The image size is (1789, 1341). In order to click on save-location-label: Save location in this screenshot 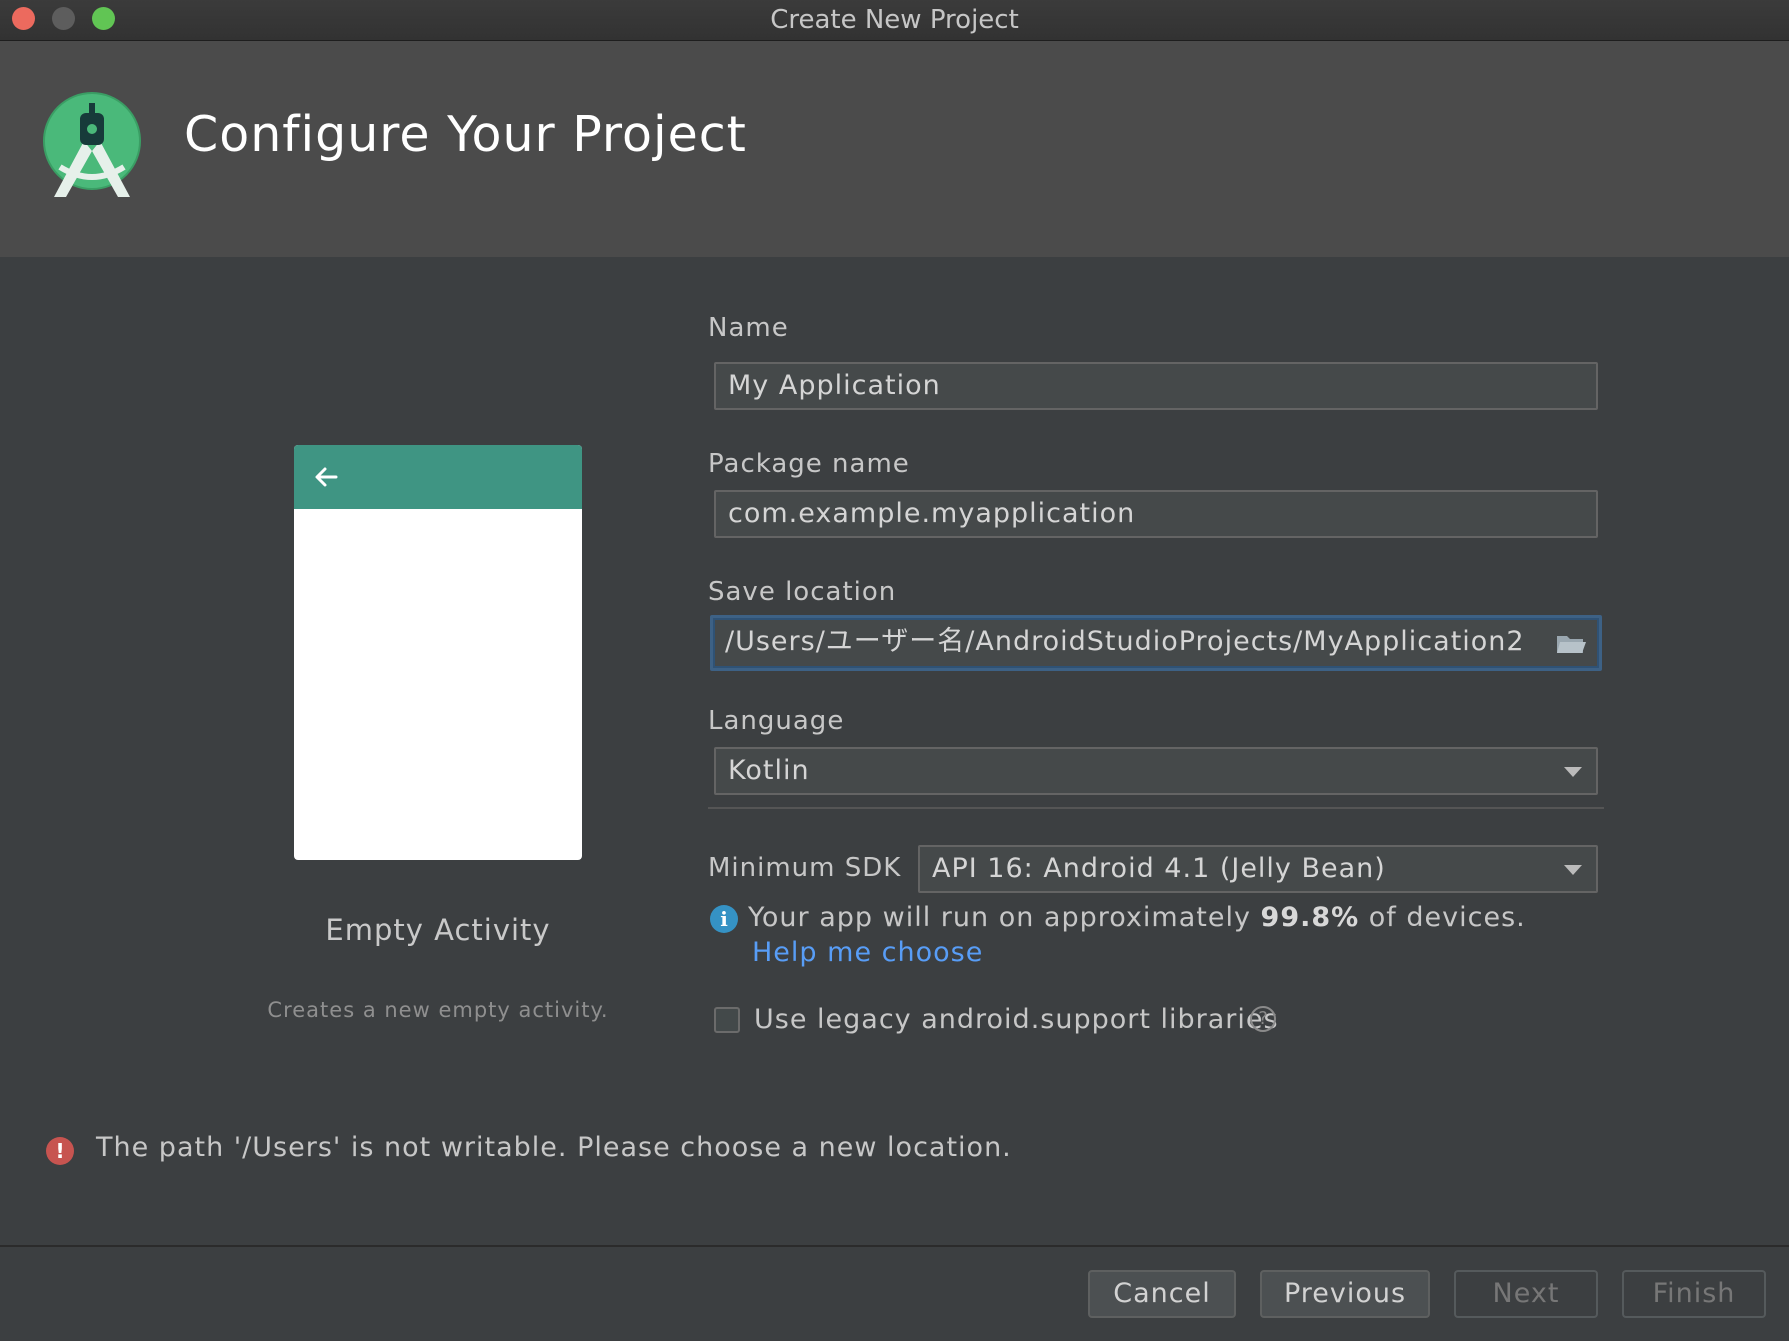, I will do `click(802, 592)`.